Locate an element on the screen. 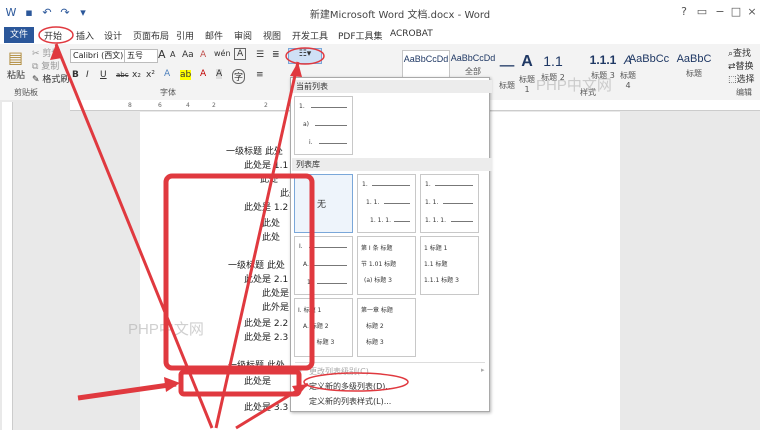 The image size is (760, 430). arrow-to-level-box is located at coordinates (127, 391).